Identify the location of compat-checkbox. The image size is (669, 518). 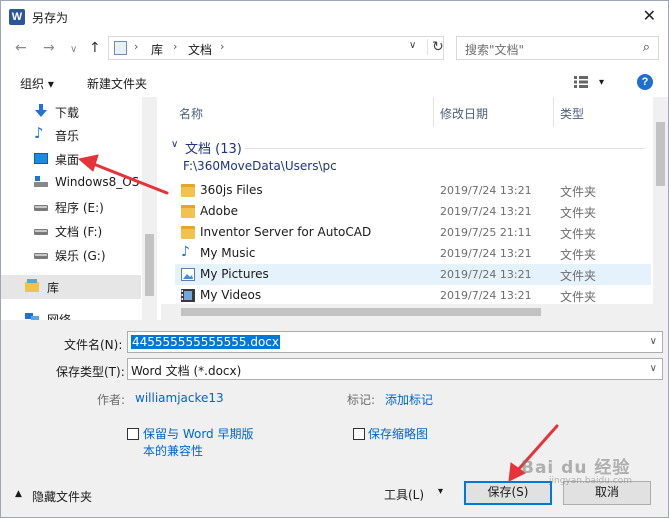
(133, 434).